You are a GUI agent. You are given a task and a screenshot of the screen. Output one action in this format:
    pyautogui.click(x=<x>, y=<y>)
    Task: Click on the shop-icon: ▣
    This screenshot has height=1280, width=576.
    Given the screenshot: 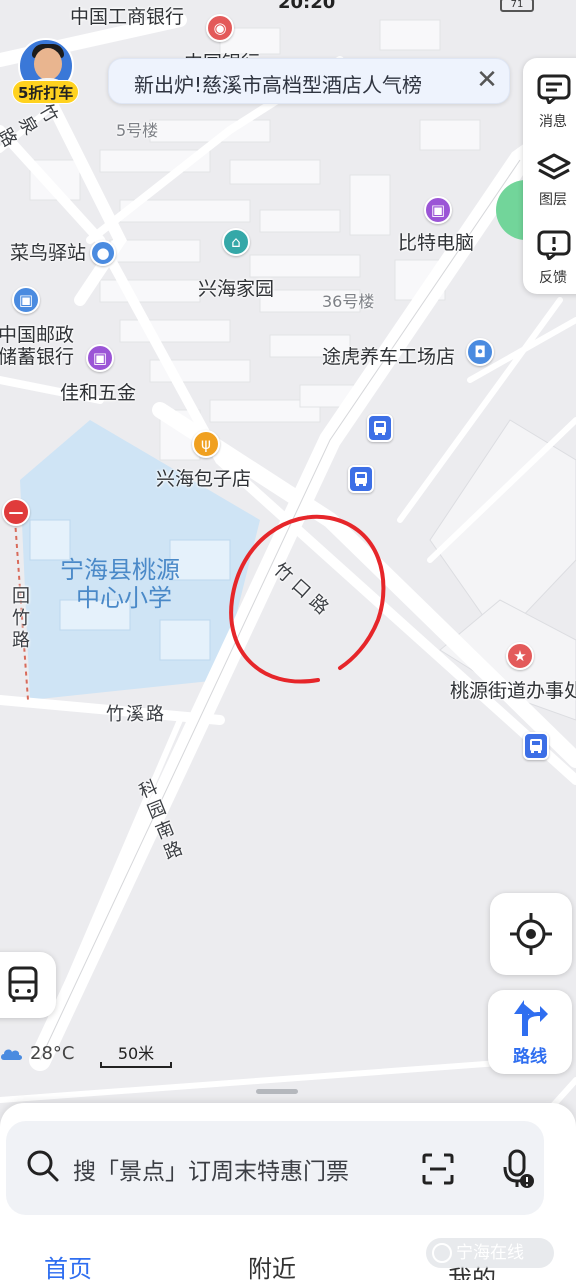 What is the action you would take?
    pyautogui.click(x=438, y=210)
    